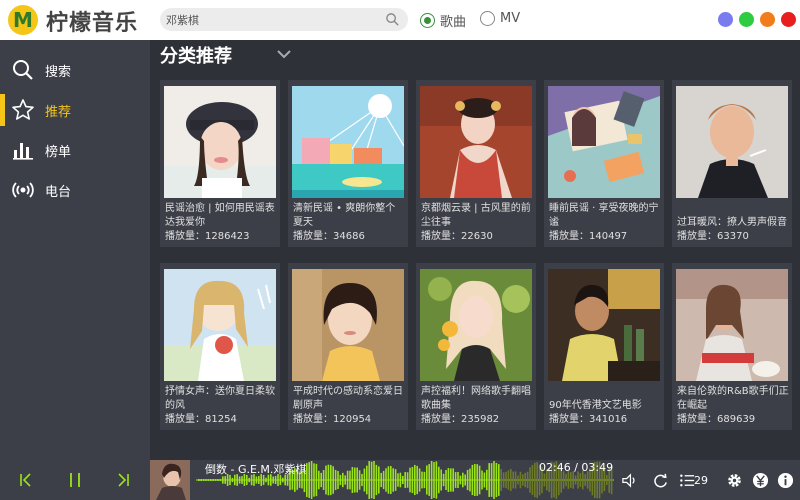  Describe the element at coordinates (500, 18) in the screenshot. I see `radio-mv: MV` at that location.